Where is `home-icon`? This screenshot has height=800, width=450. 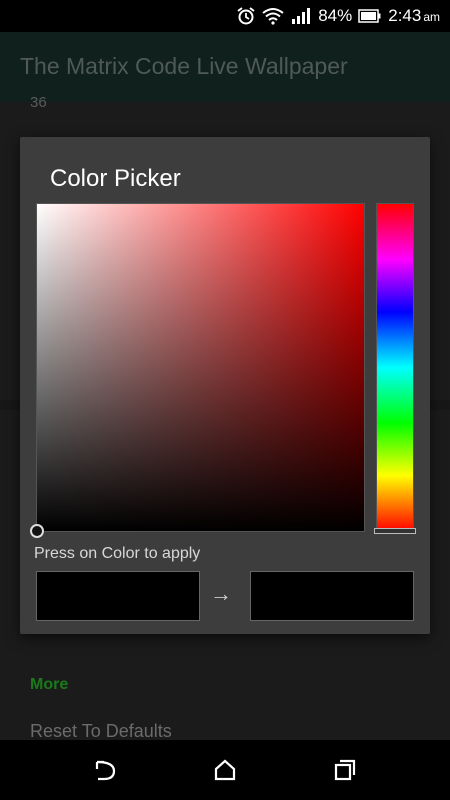
home-icon is located at coordinates (225, 770).